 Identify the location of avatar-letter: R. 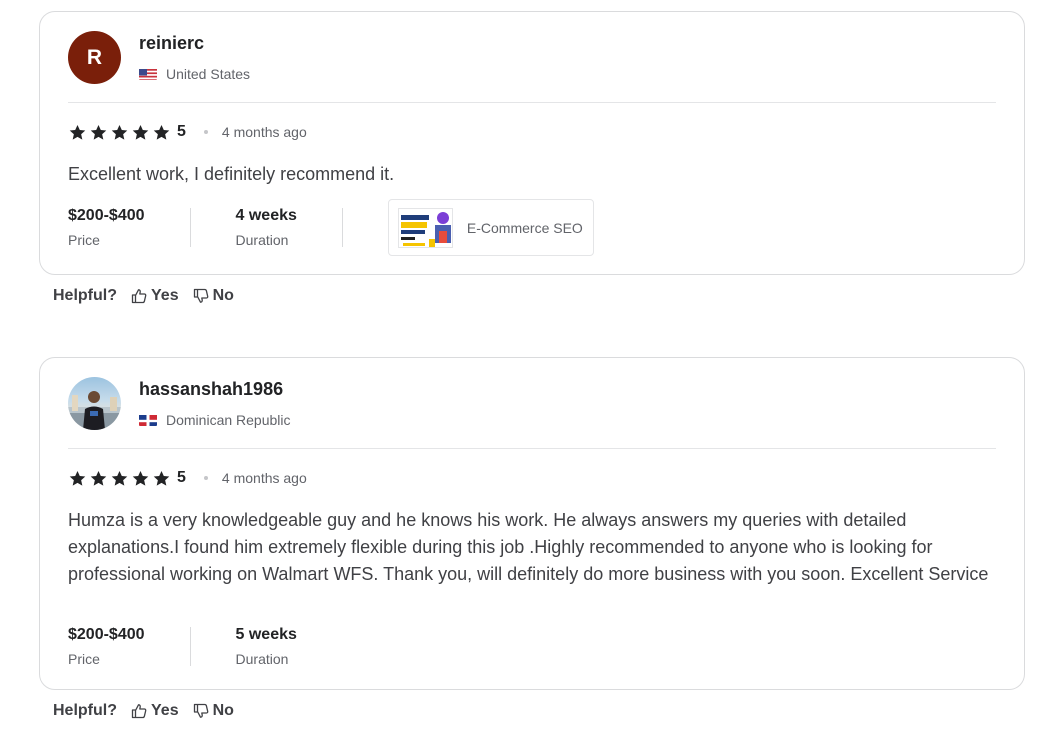
(94, 57).